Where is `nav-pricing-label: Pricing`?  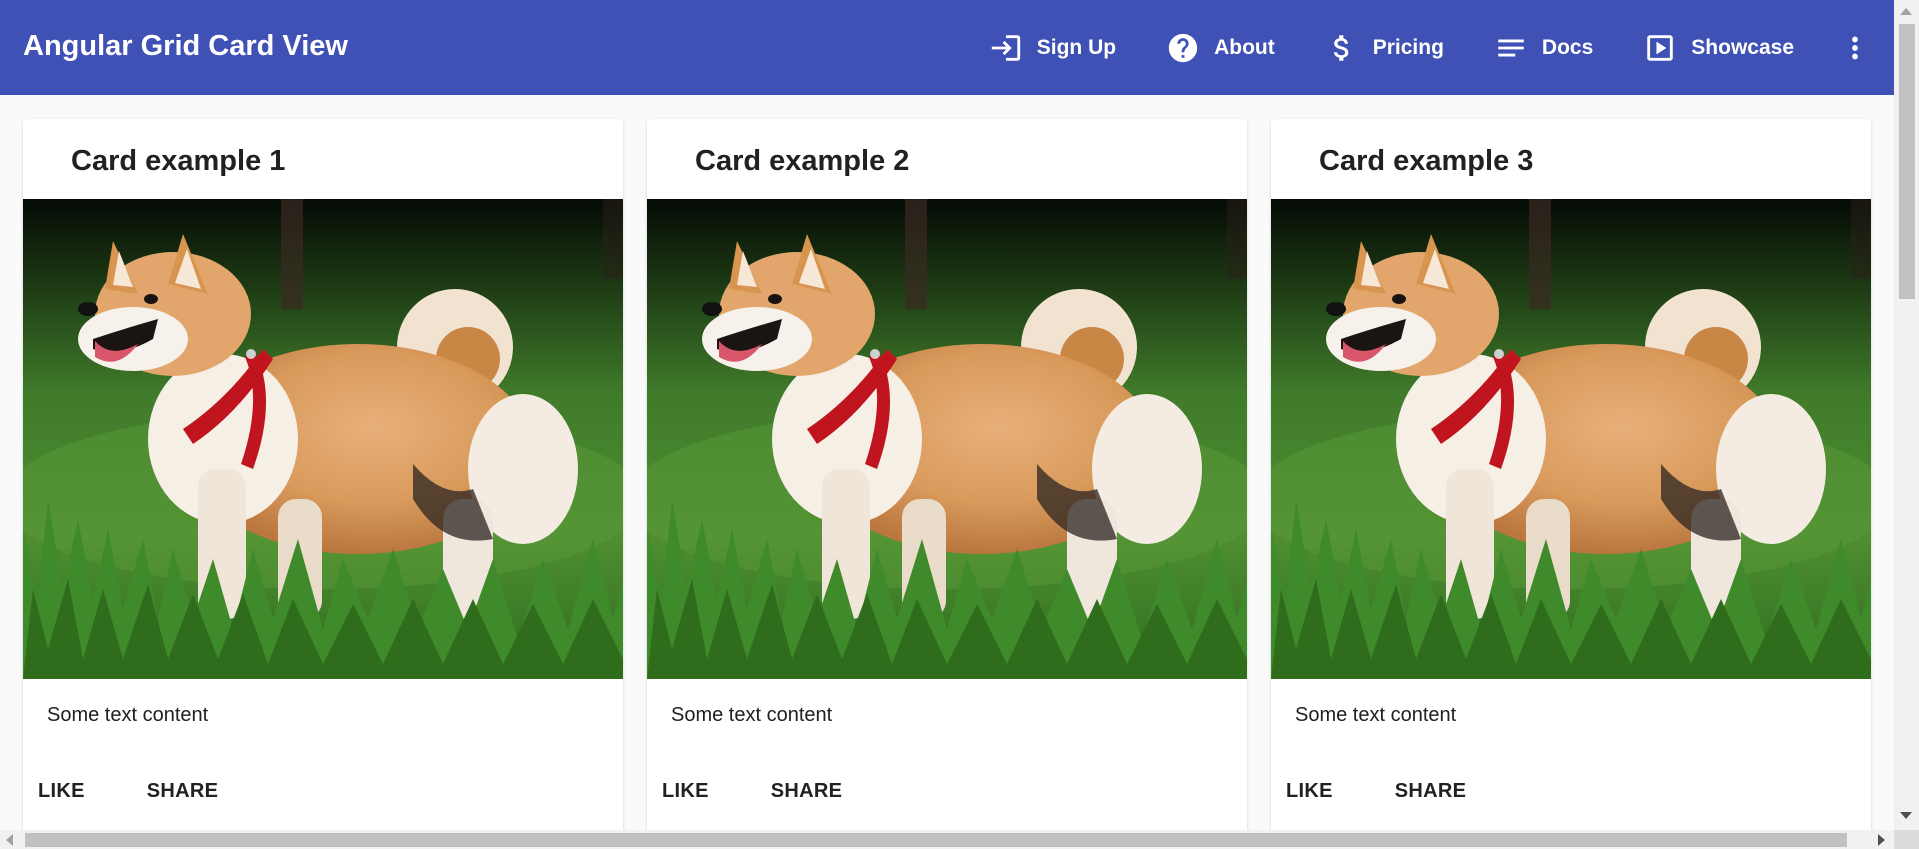 nav-pricing-label: Pricing is located at coordinates (1408, 47).